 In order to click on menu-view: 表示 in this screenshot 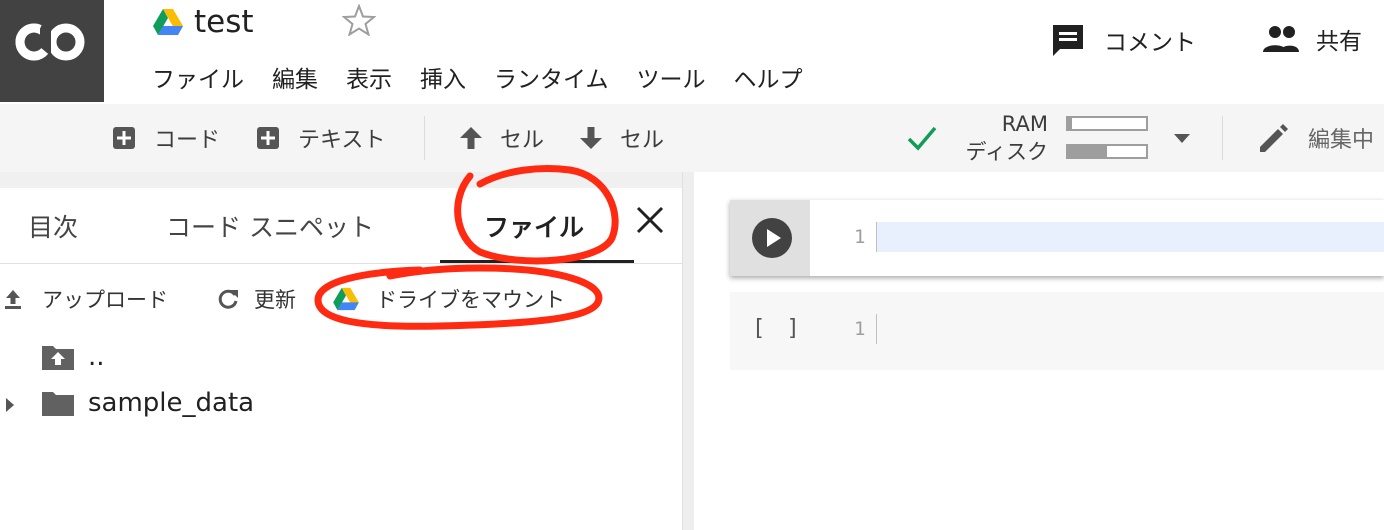, I will do `click(369, 77)`.